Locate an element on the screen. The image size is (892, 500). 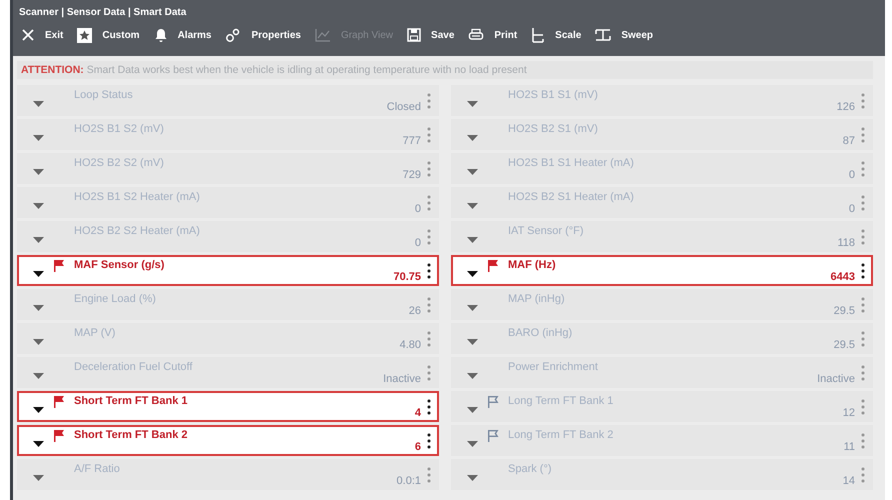
sensor-value: 118 is located at coordinates (846, 242).